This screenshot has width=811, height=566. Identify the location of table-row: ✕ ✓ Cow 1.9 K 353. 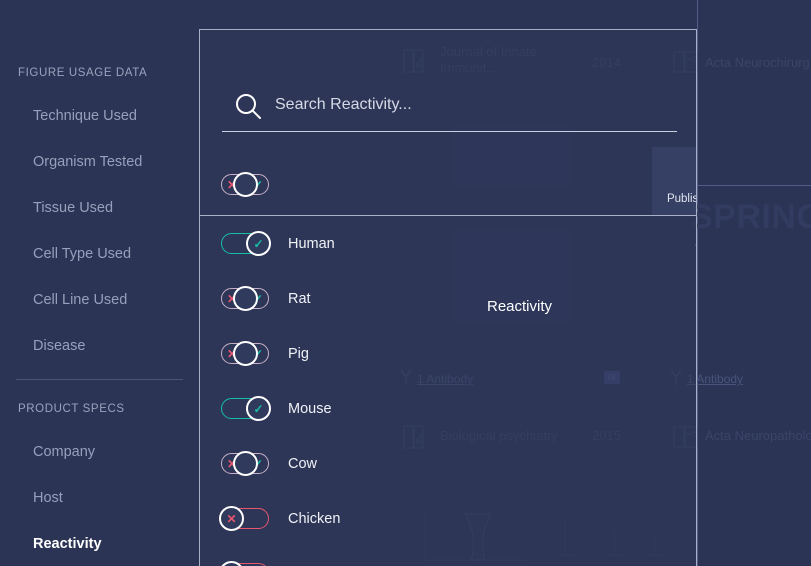
(448, 463).